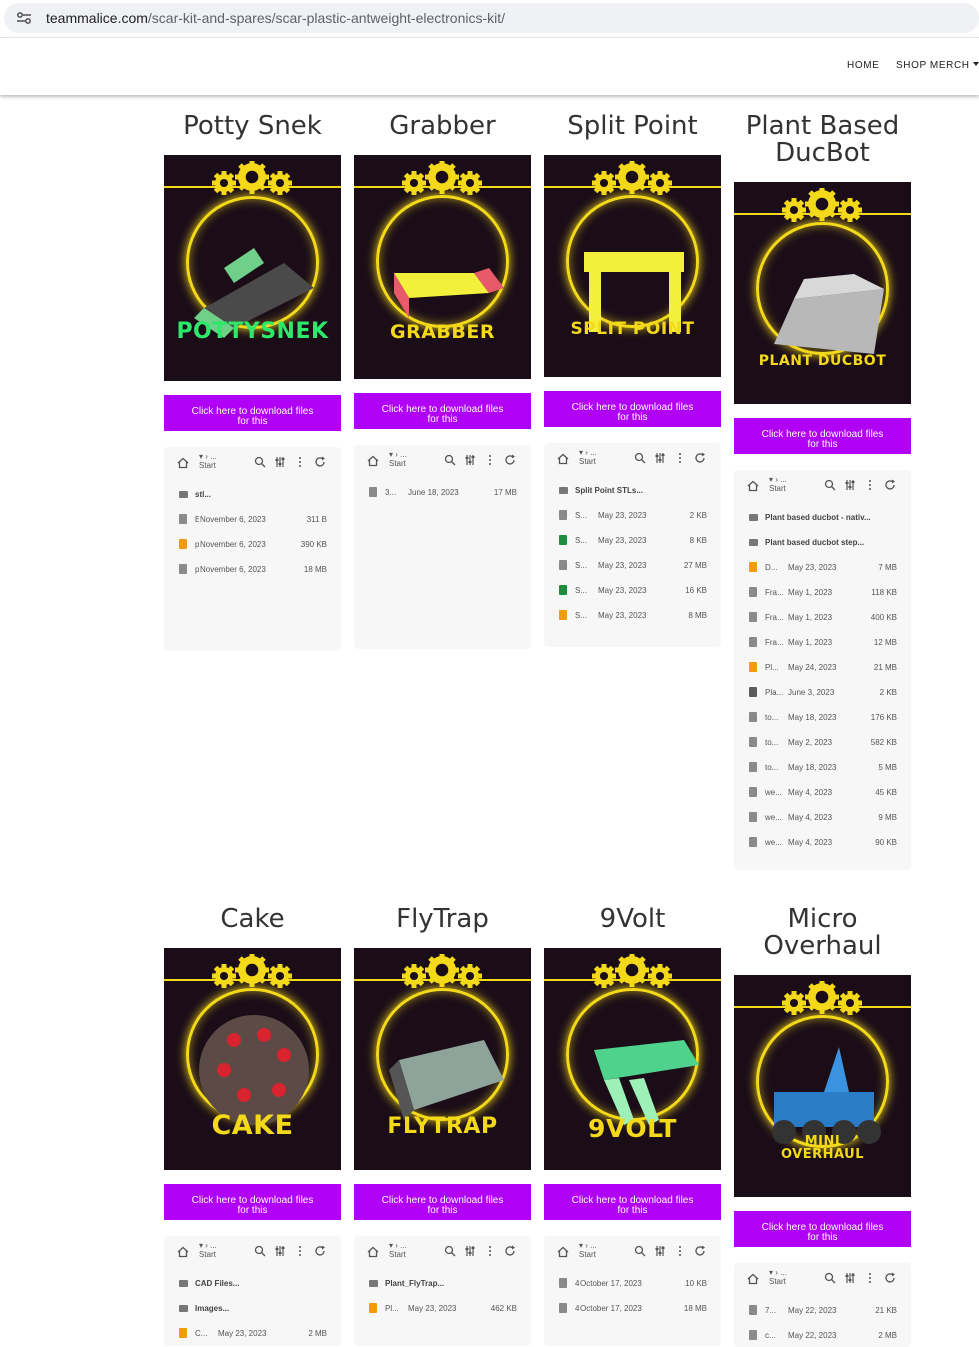  Describe the element at coordinates (822, 1334) in the screenshot. I see `file-row: c... May 22, 2023 2 MB` at that location.